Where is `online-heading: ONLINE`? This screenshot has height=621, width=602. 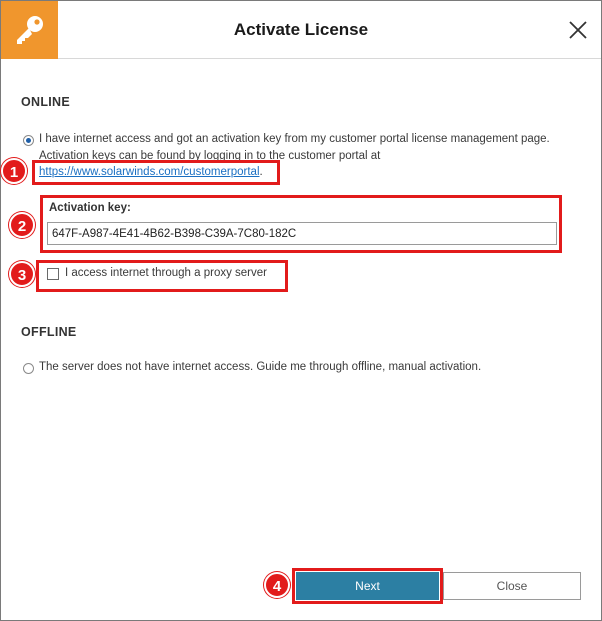 online-heading: ONLINE is located at coordinates (46, 102).